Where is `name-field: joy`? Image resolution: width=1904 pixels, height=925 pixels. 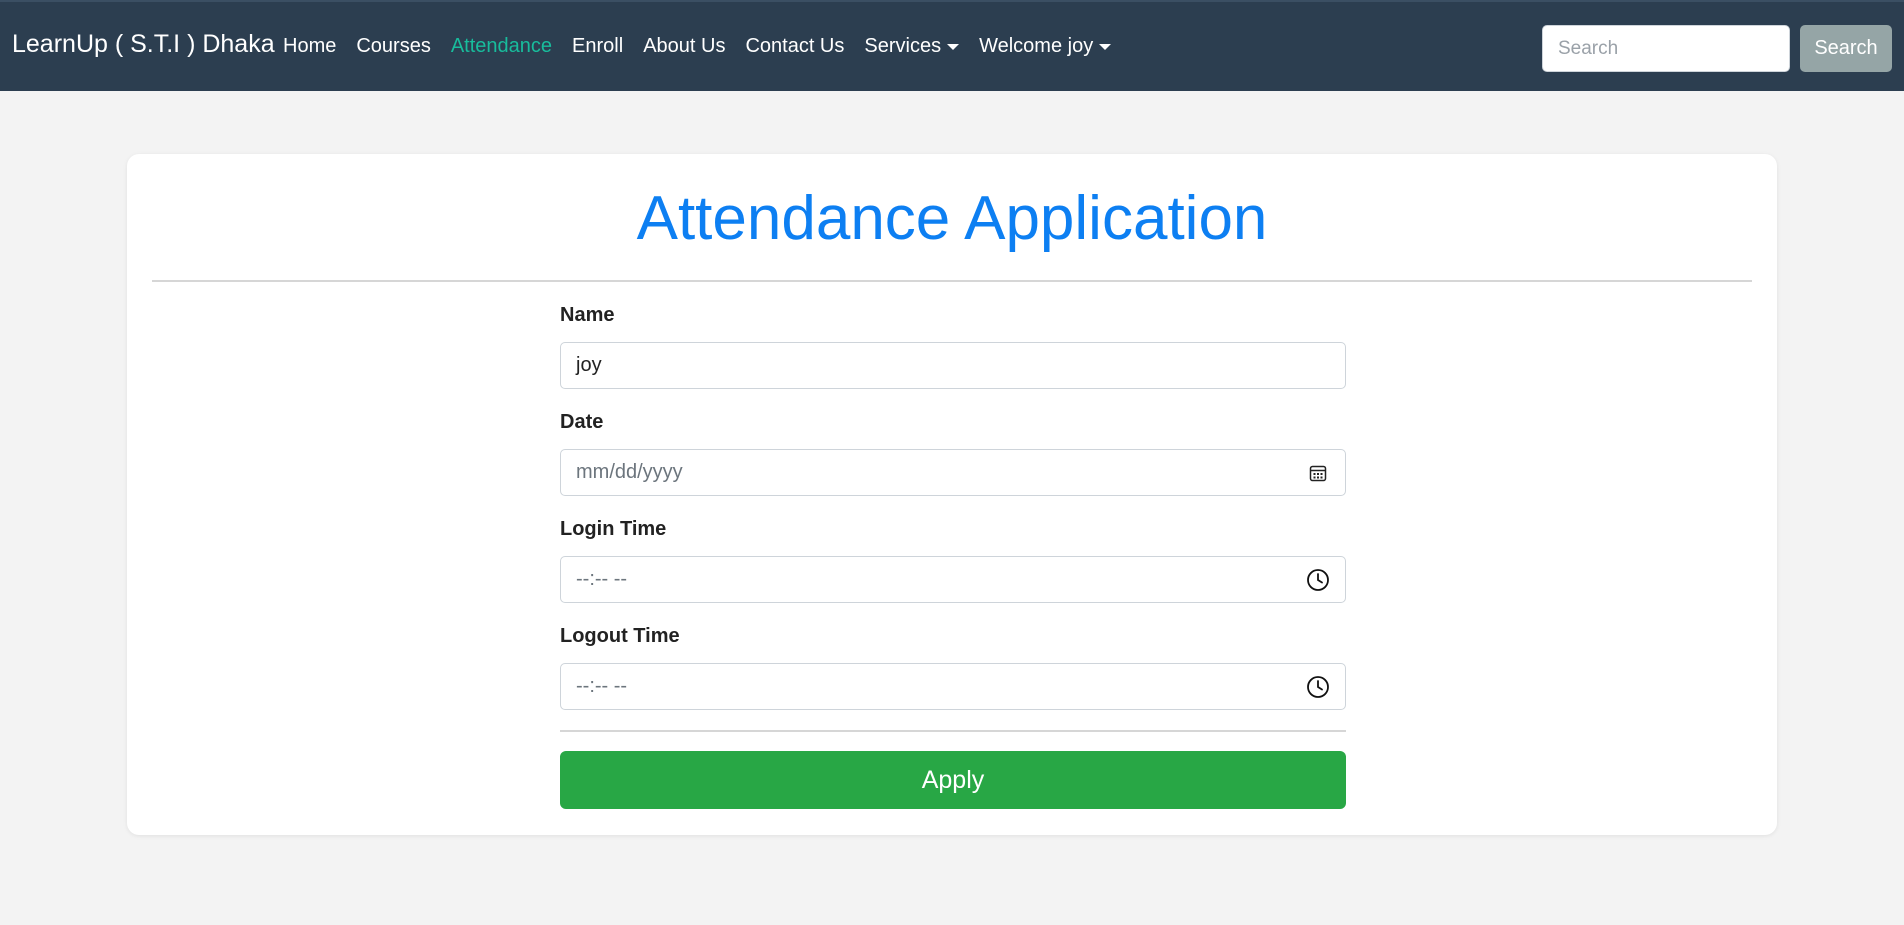 name-field: joy is located at coordinates (953, 365).